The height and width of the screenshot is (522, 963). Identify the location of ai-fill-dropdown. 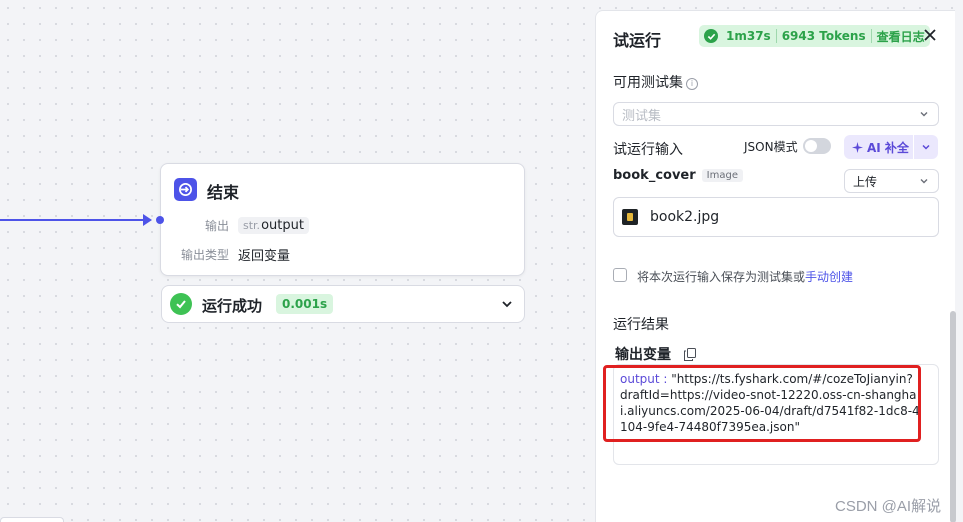
(926, 147).